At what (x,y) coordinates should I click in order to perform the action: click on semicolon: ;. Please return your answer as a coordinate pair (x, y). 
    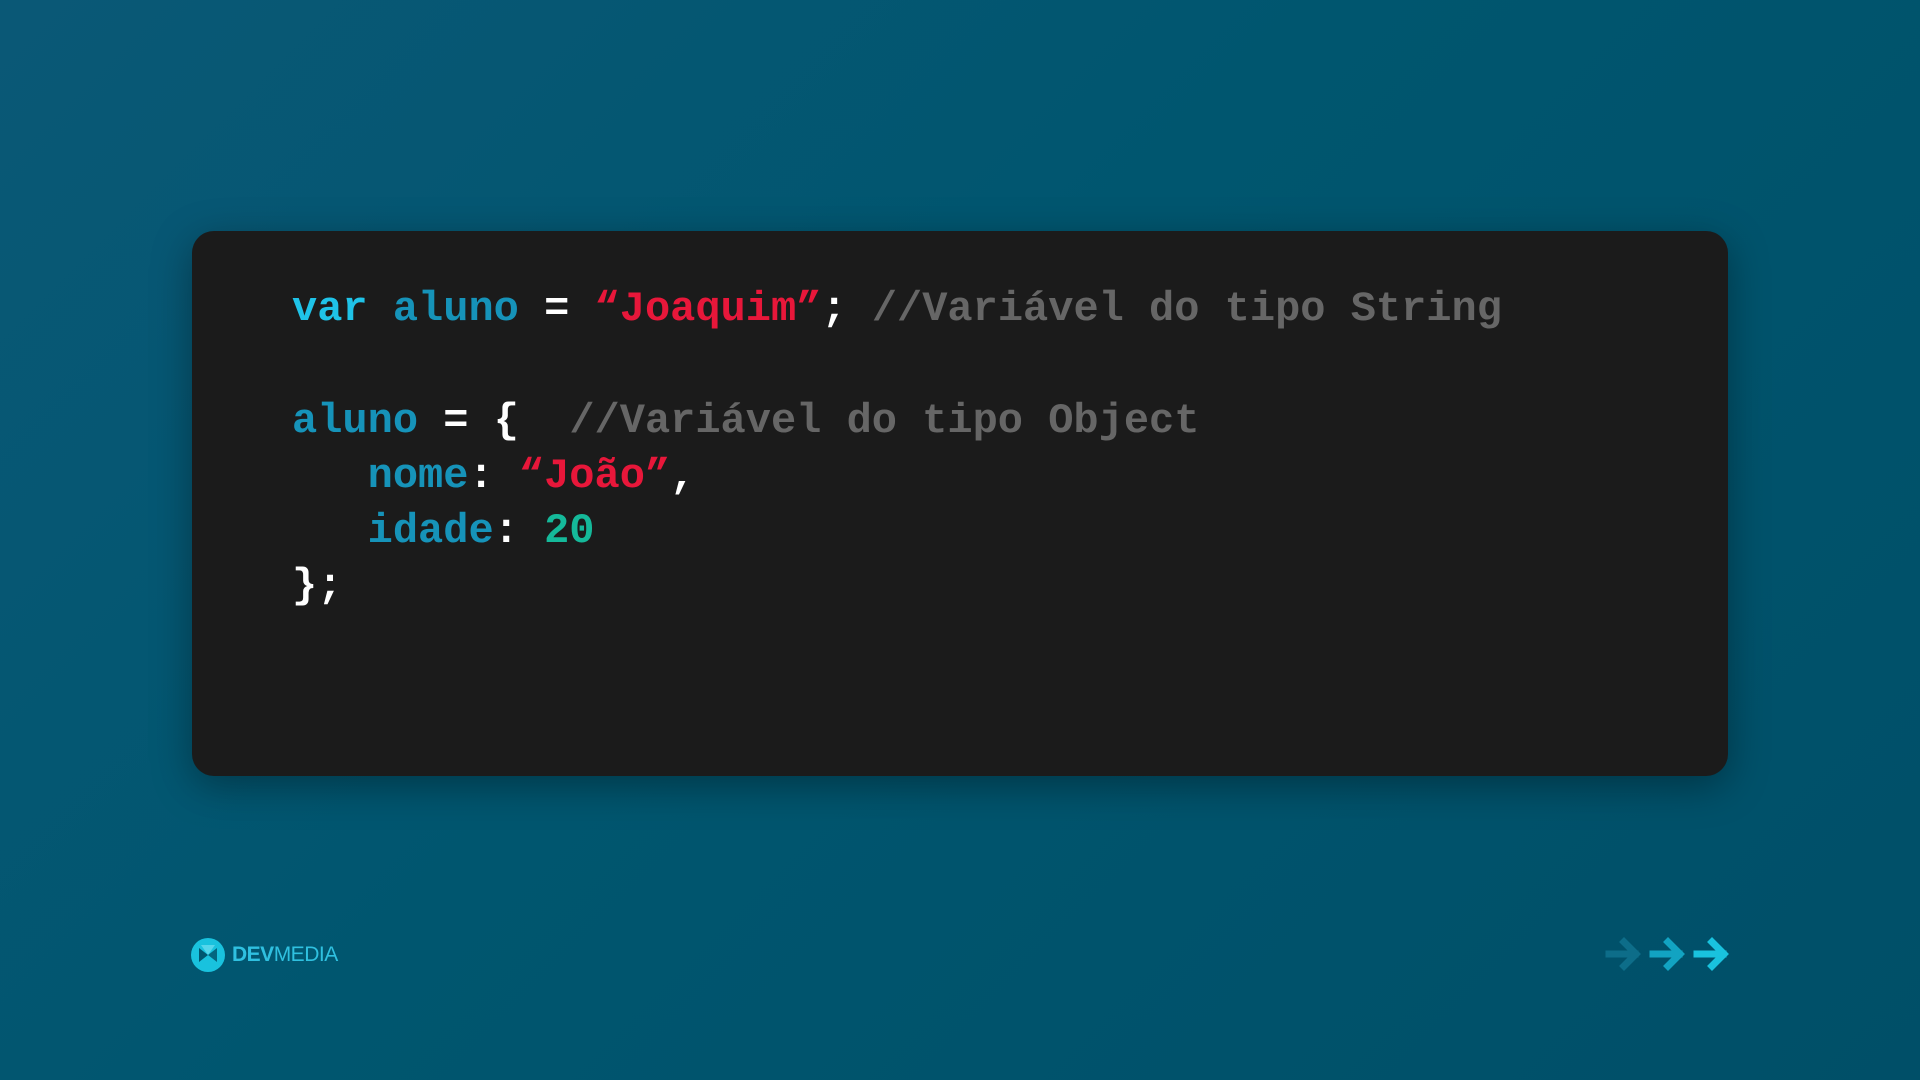
    Looking at the image, I should click on (834, 309).